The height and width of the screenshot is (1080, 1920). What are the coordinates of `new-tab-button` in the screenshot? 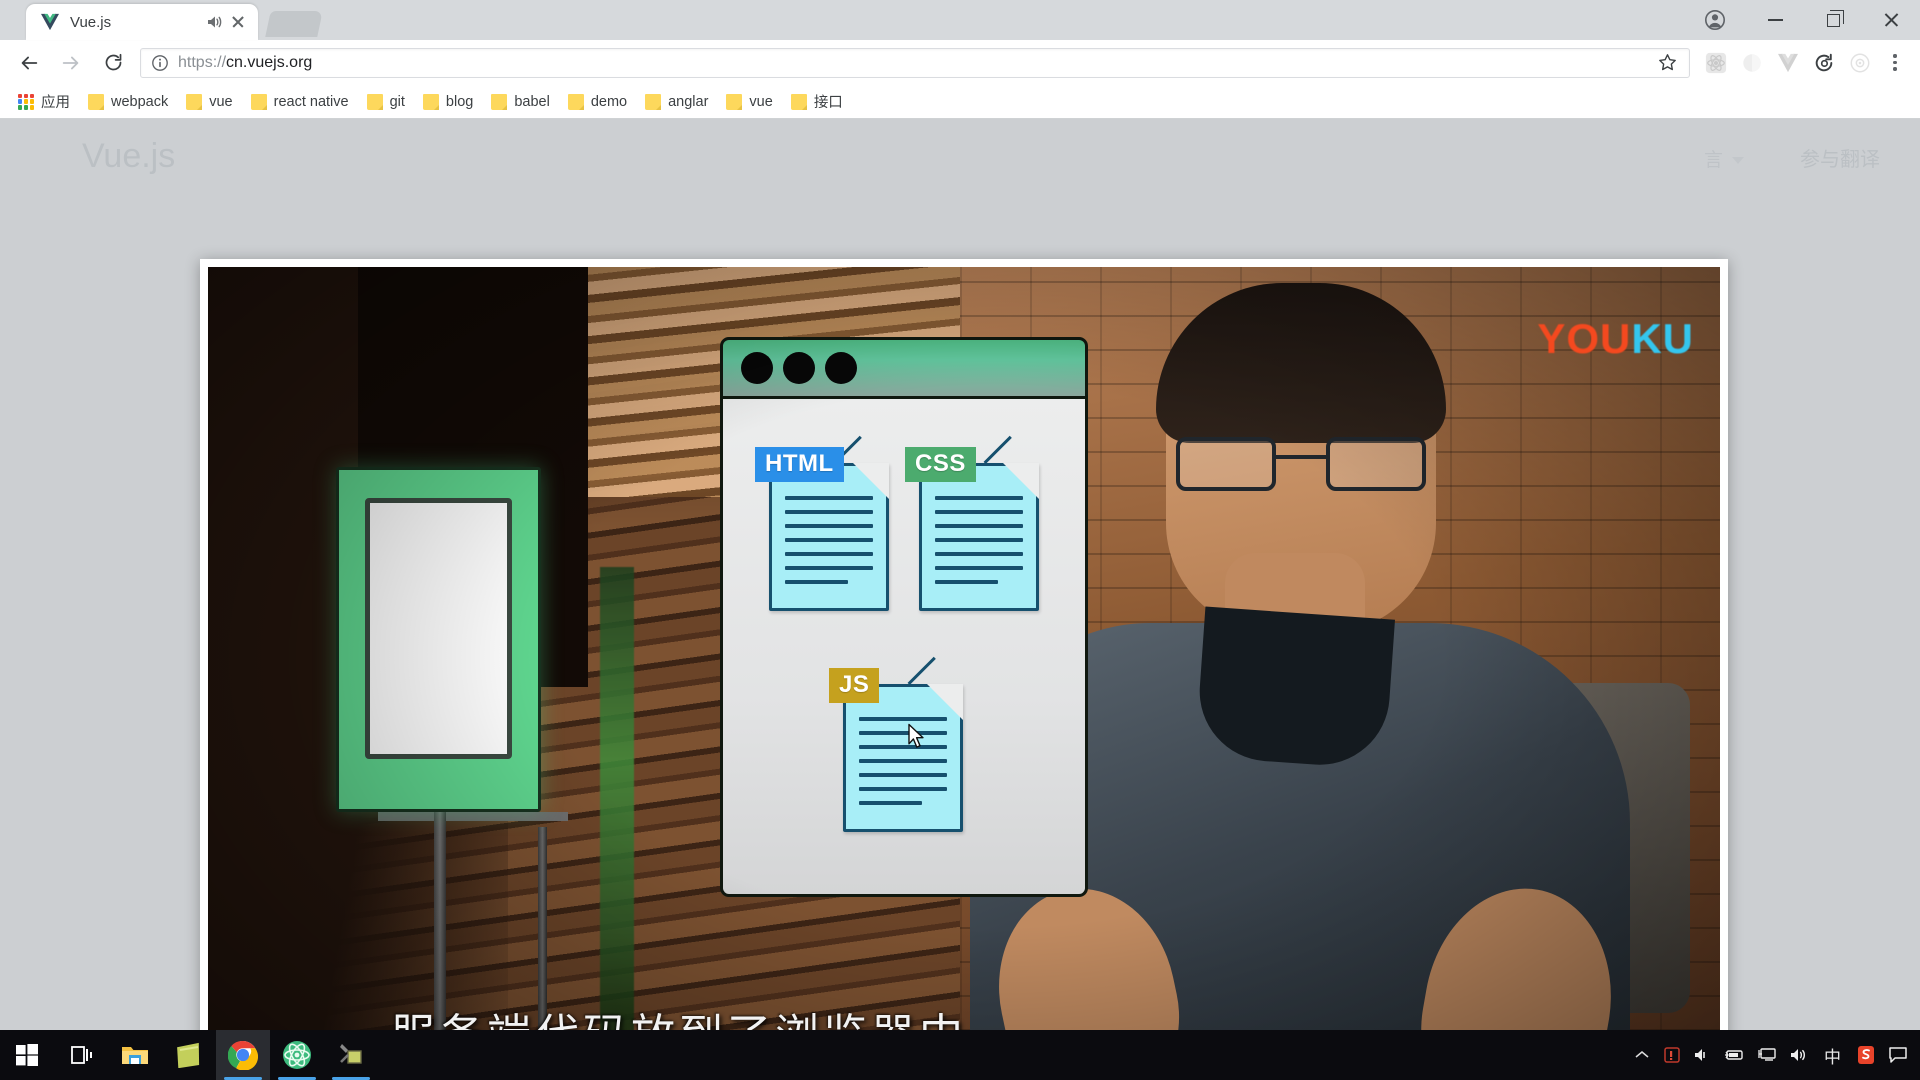 It's located at (294, 24).